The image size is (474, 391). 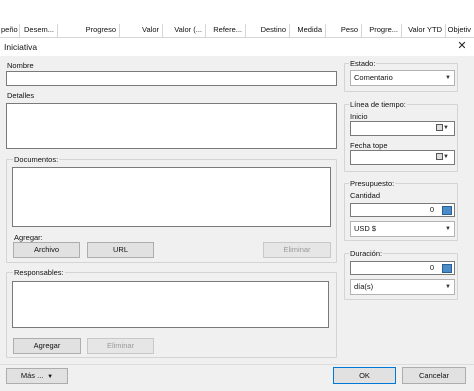 What do you see at coordinates (402, 287) in the screenshot?
I see `duration-unit-select: día(s) ▼` at bounding box center [402, 287].